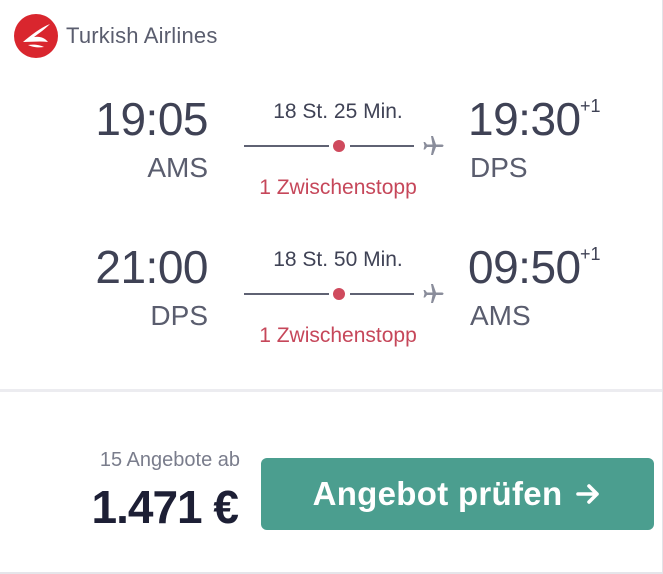 Image resolution: width=663 pixels, height=574 pixels. I want to click on section-divider, so click(331, 390).